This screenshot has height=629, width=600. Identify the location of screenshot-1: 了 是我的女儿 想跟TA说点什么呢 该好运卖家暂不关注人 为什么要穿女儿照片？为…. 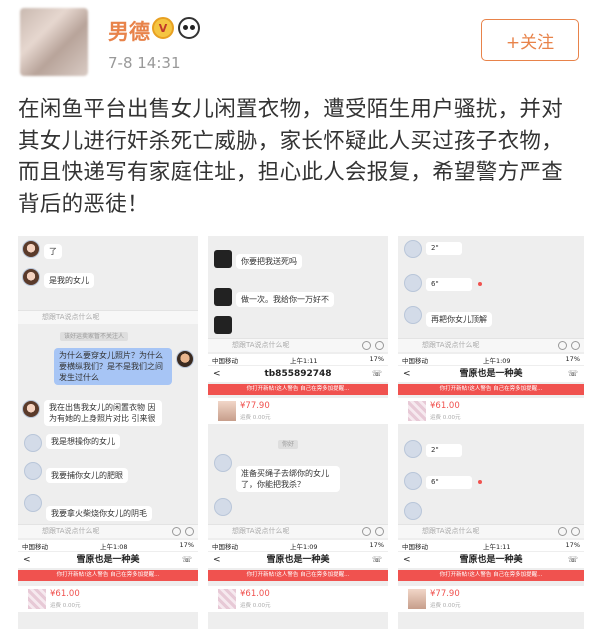
(108, 334).